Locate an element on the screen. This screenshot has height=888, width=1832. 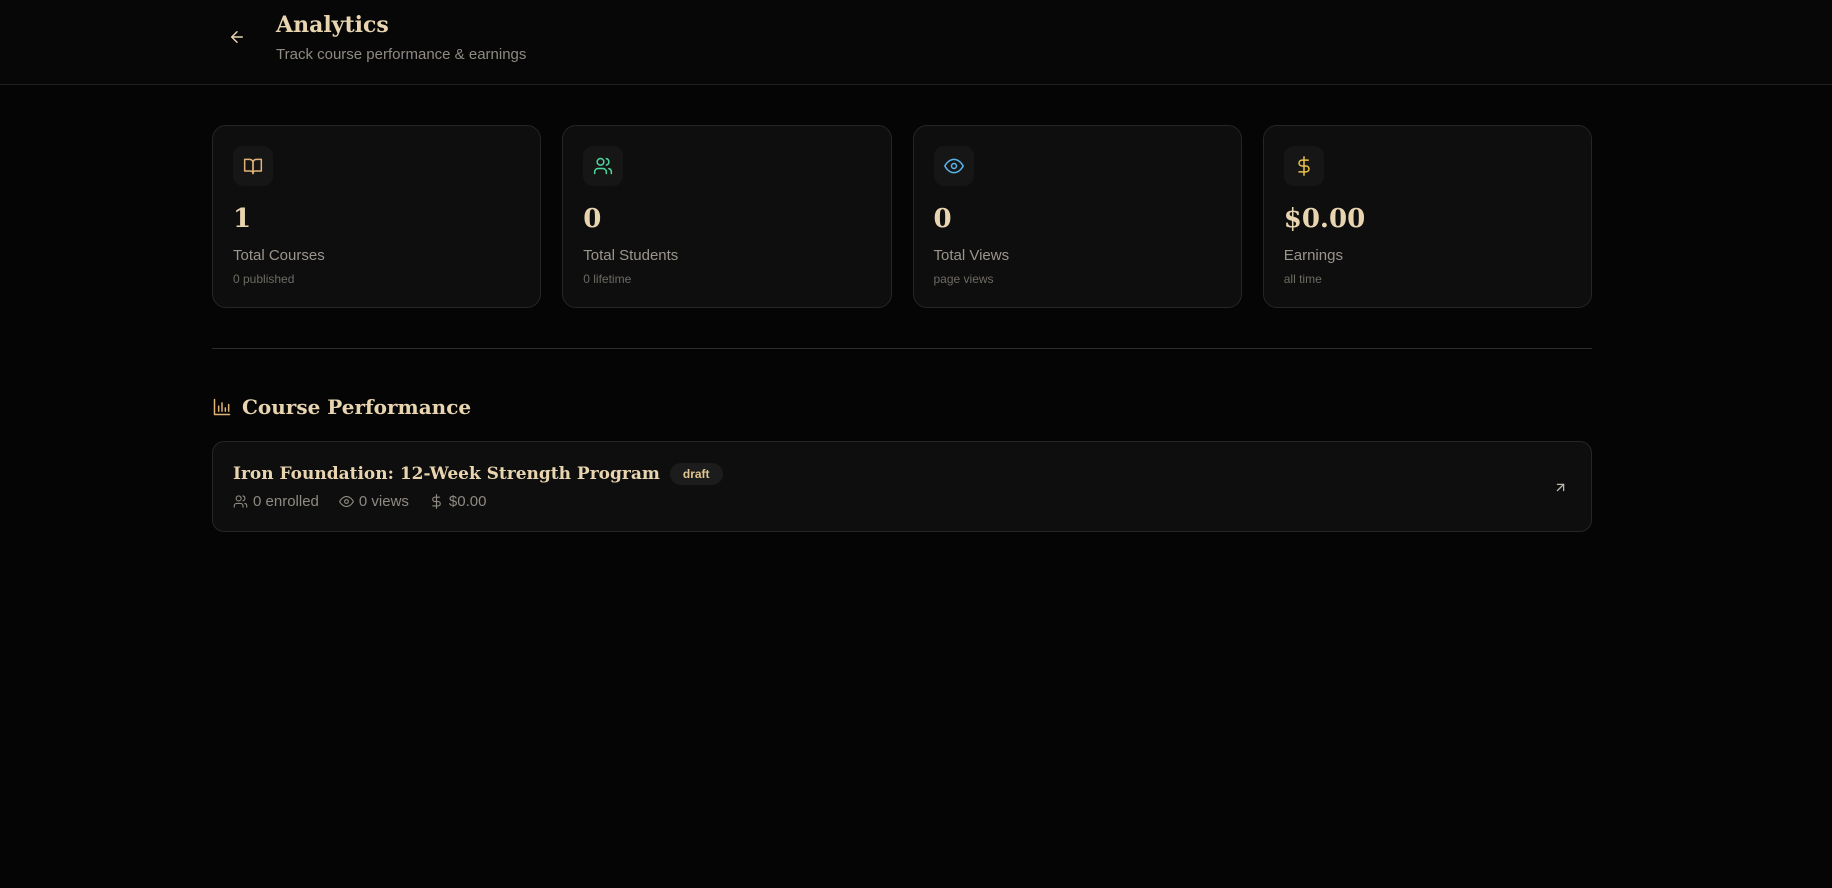
stat-sublabel: 0 published is located at coordinates (264, 279).